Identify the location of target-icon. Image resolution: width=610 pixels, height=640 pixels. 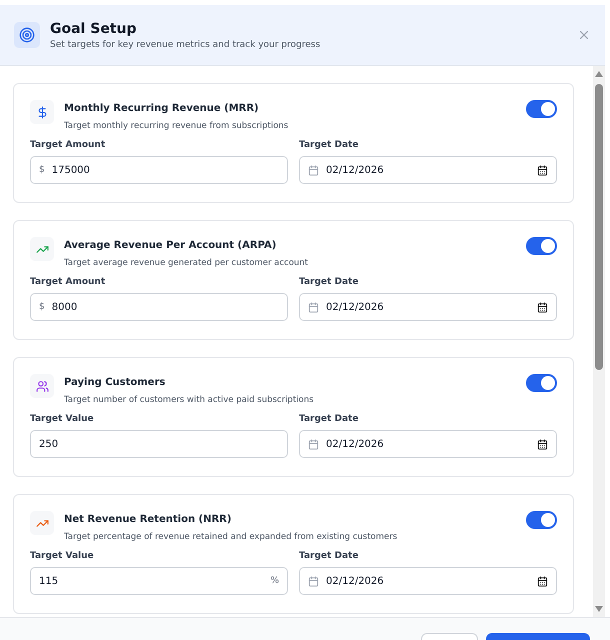
(27, 35).